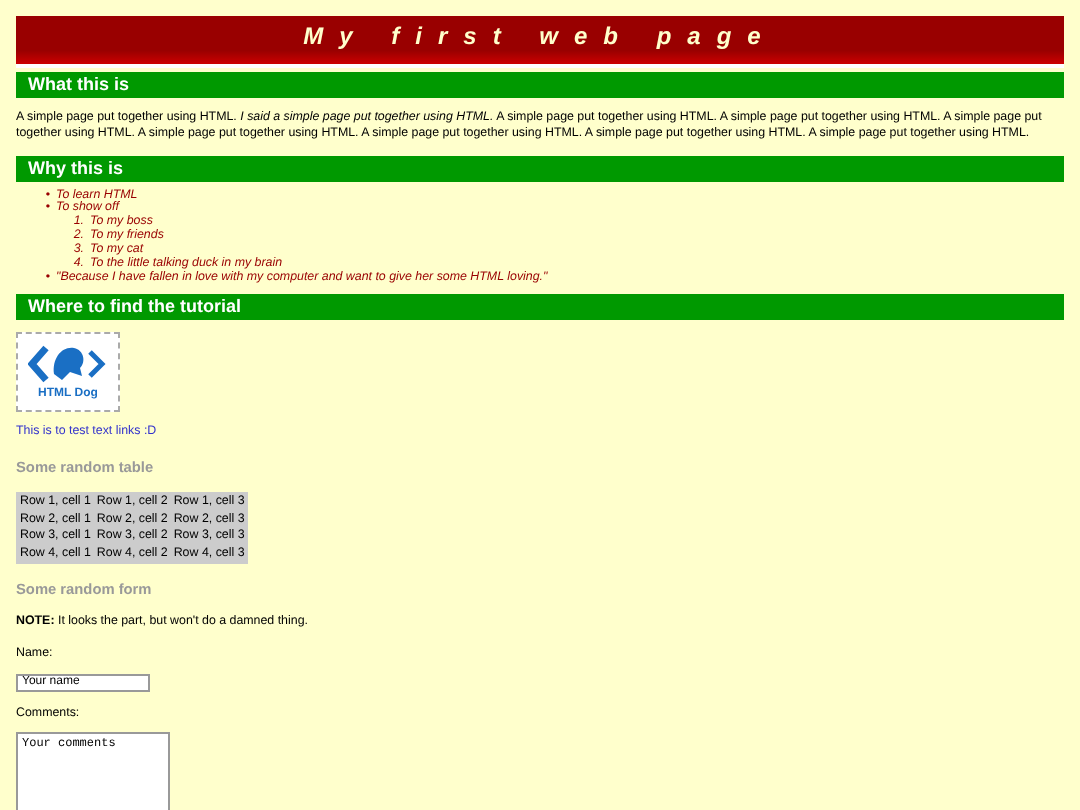  Describe the element at coordinates (540, 85) in the screenshot. I see `section-heading: What this is` at that location.